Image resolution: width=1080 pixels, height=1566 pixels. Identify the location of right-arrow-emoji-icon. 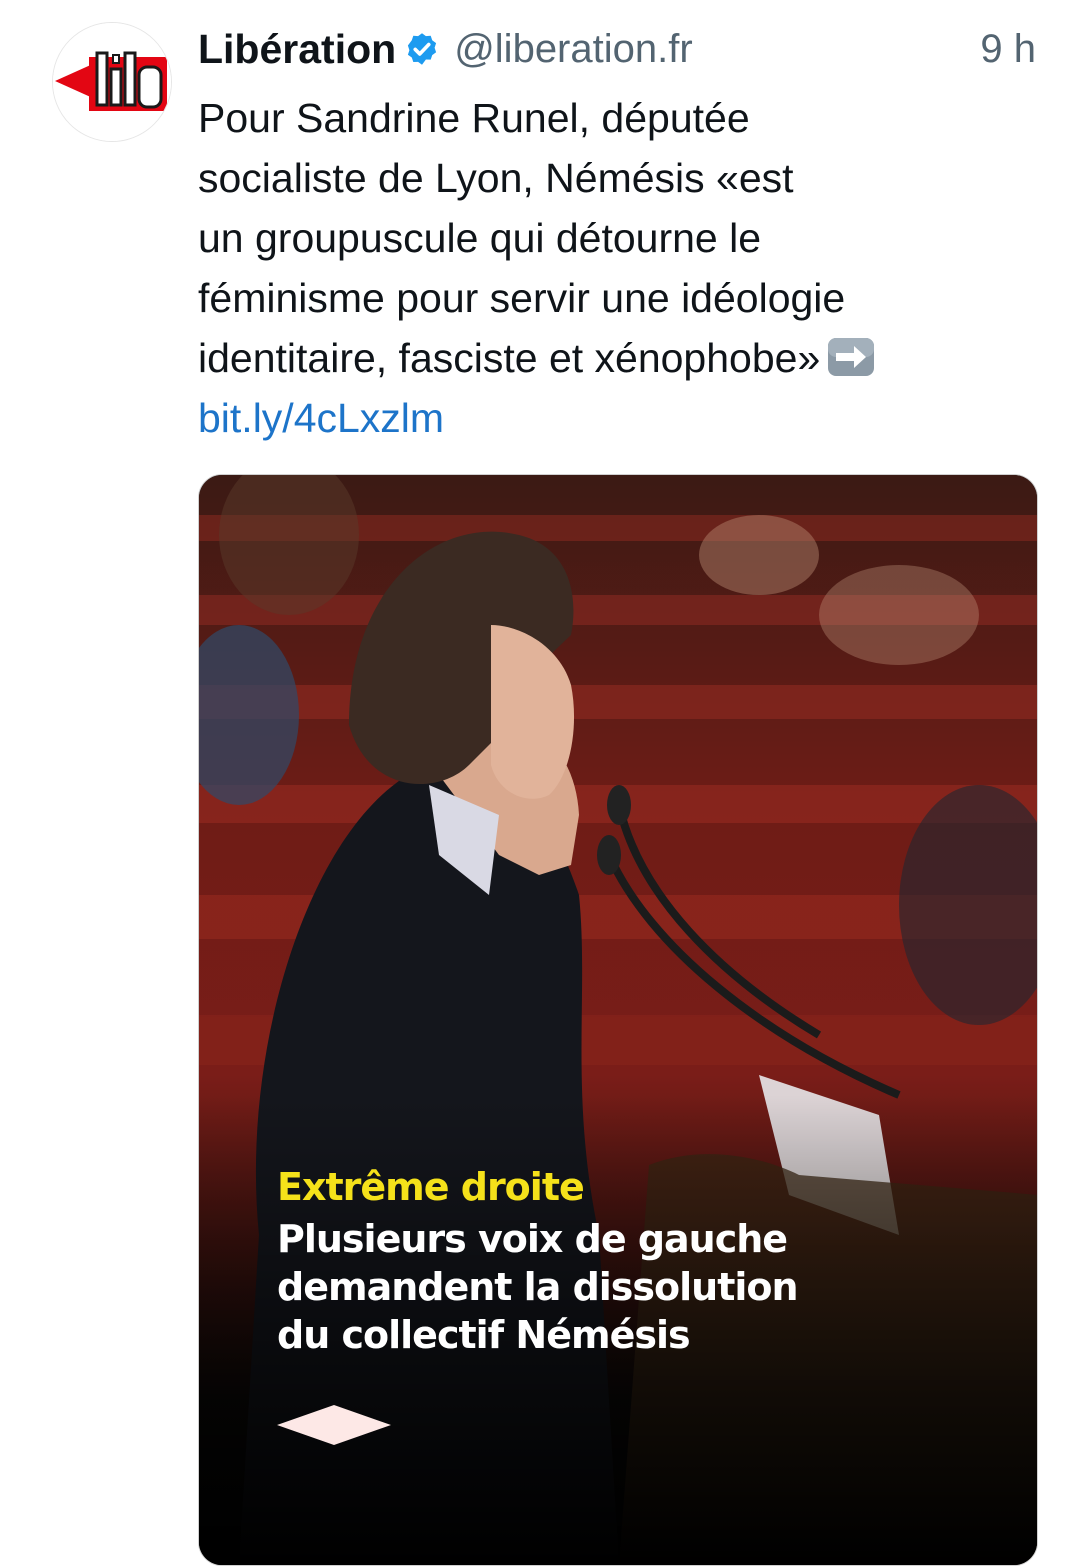
(851, 357).